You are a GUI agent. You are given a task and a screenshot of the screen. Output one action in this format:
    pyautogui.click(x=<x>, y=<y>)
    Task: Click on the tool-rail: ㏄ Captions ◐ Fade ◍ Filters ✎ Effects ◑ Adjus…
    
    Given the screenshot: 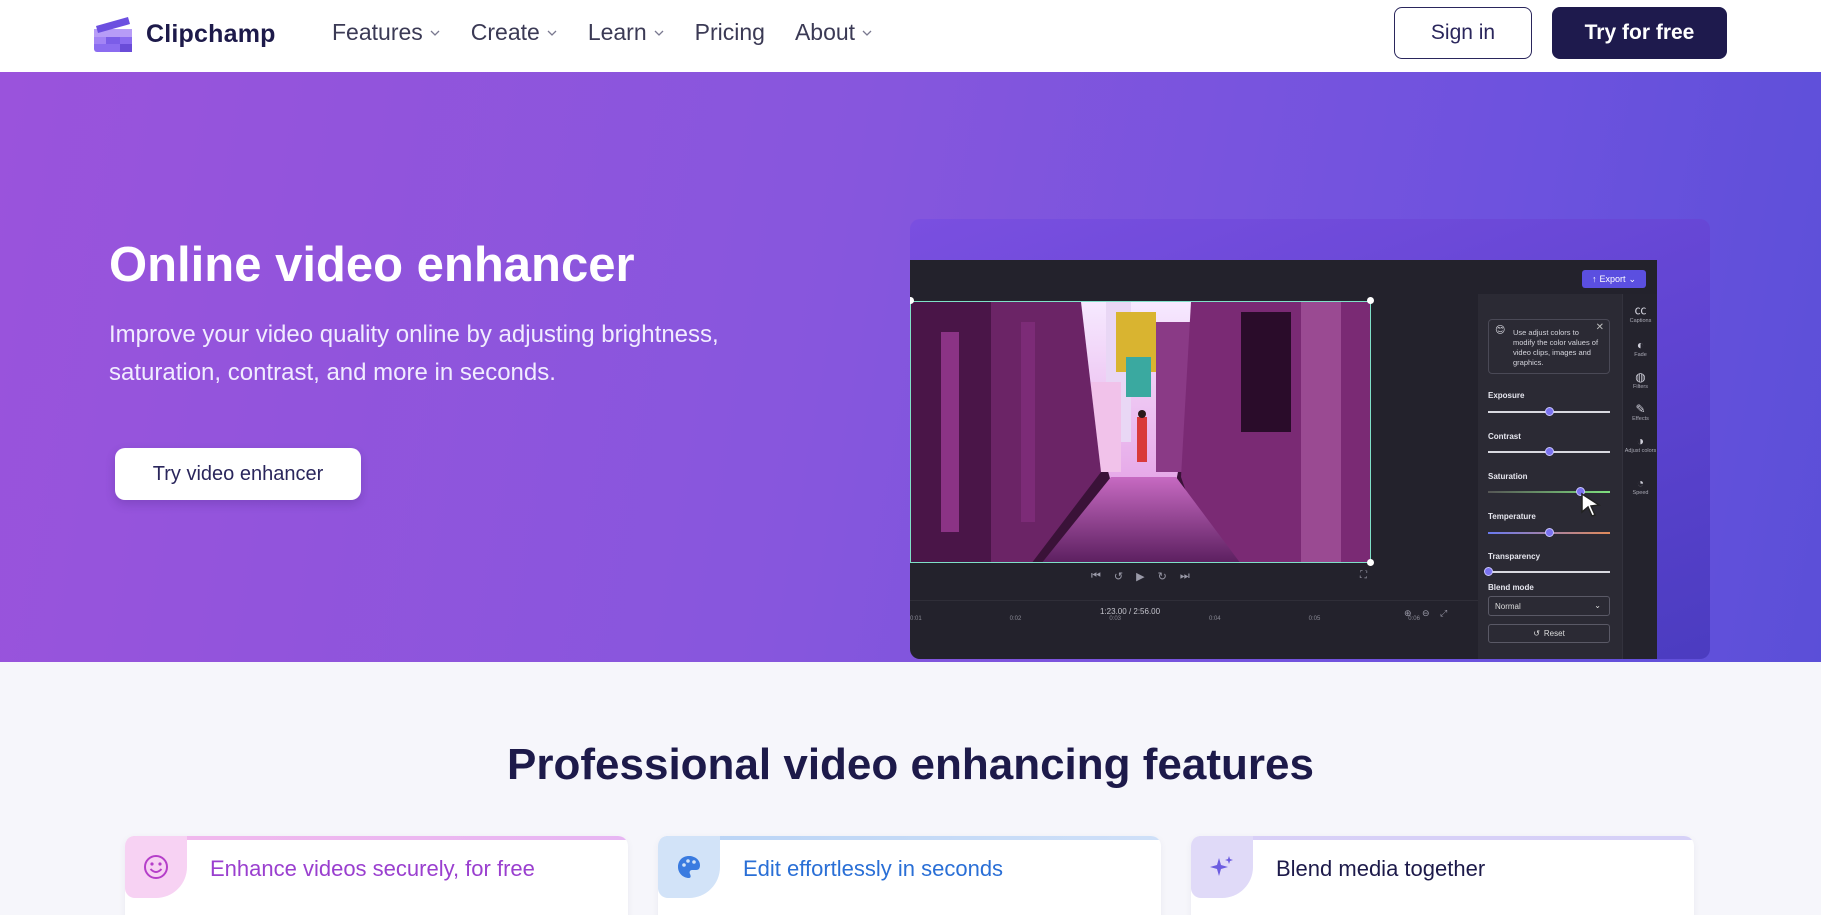 What is the action you would take?
    pyautogui.click(x=1639, y=476)
    